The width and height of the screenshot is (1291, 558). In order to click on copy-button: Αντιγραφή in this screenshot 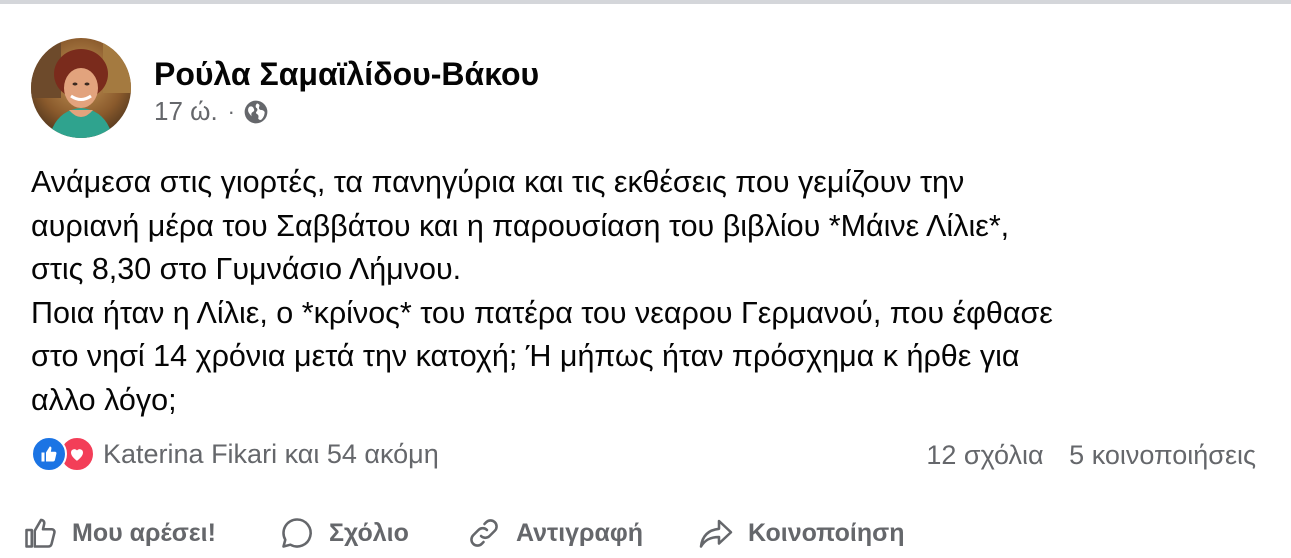, I will do `click(554, 533)`.